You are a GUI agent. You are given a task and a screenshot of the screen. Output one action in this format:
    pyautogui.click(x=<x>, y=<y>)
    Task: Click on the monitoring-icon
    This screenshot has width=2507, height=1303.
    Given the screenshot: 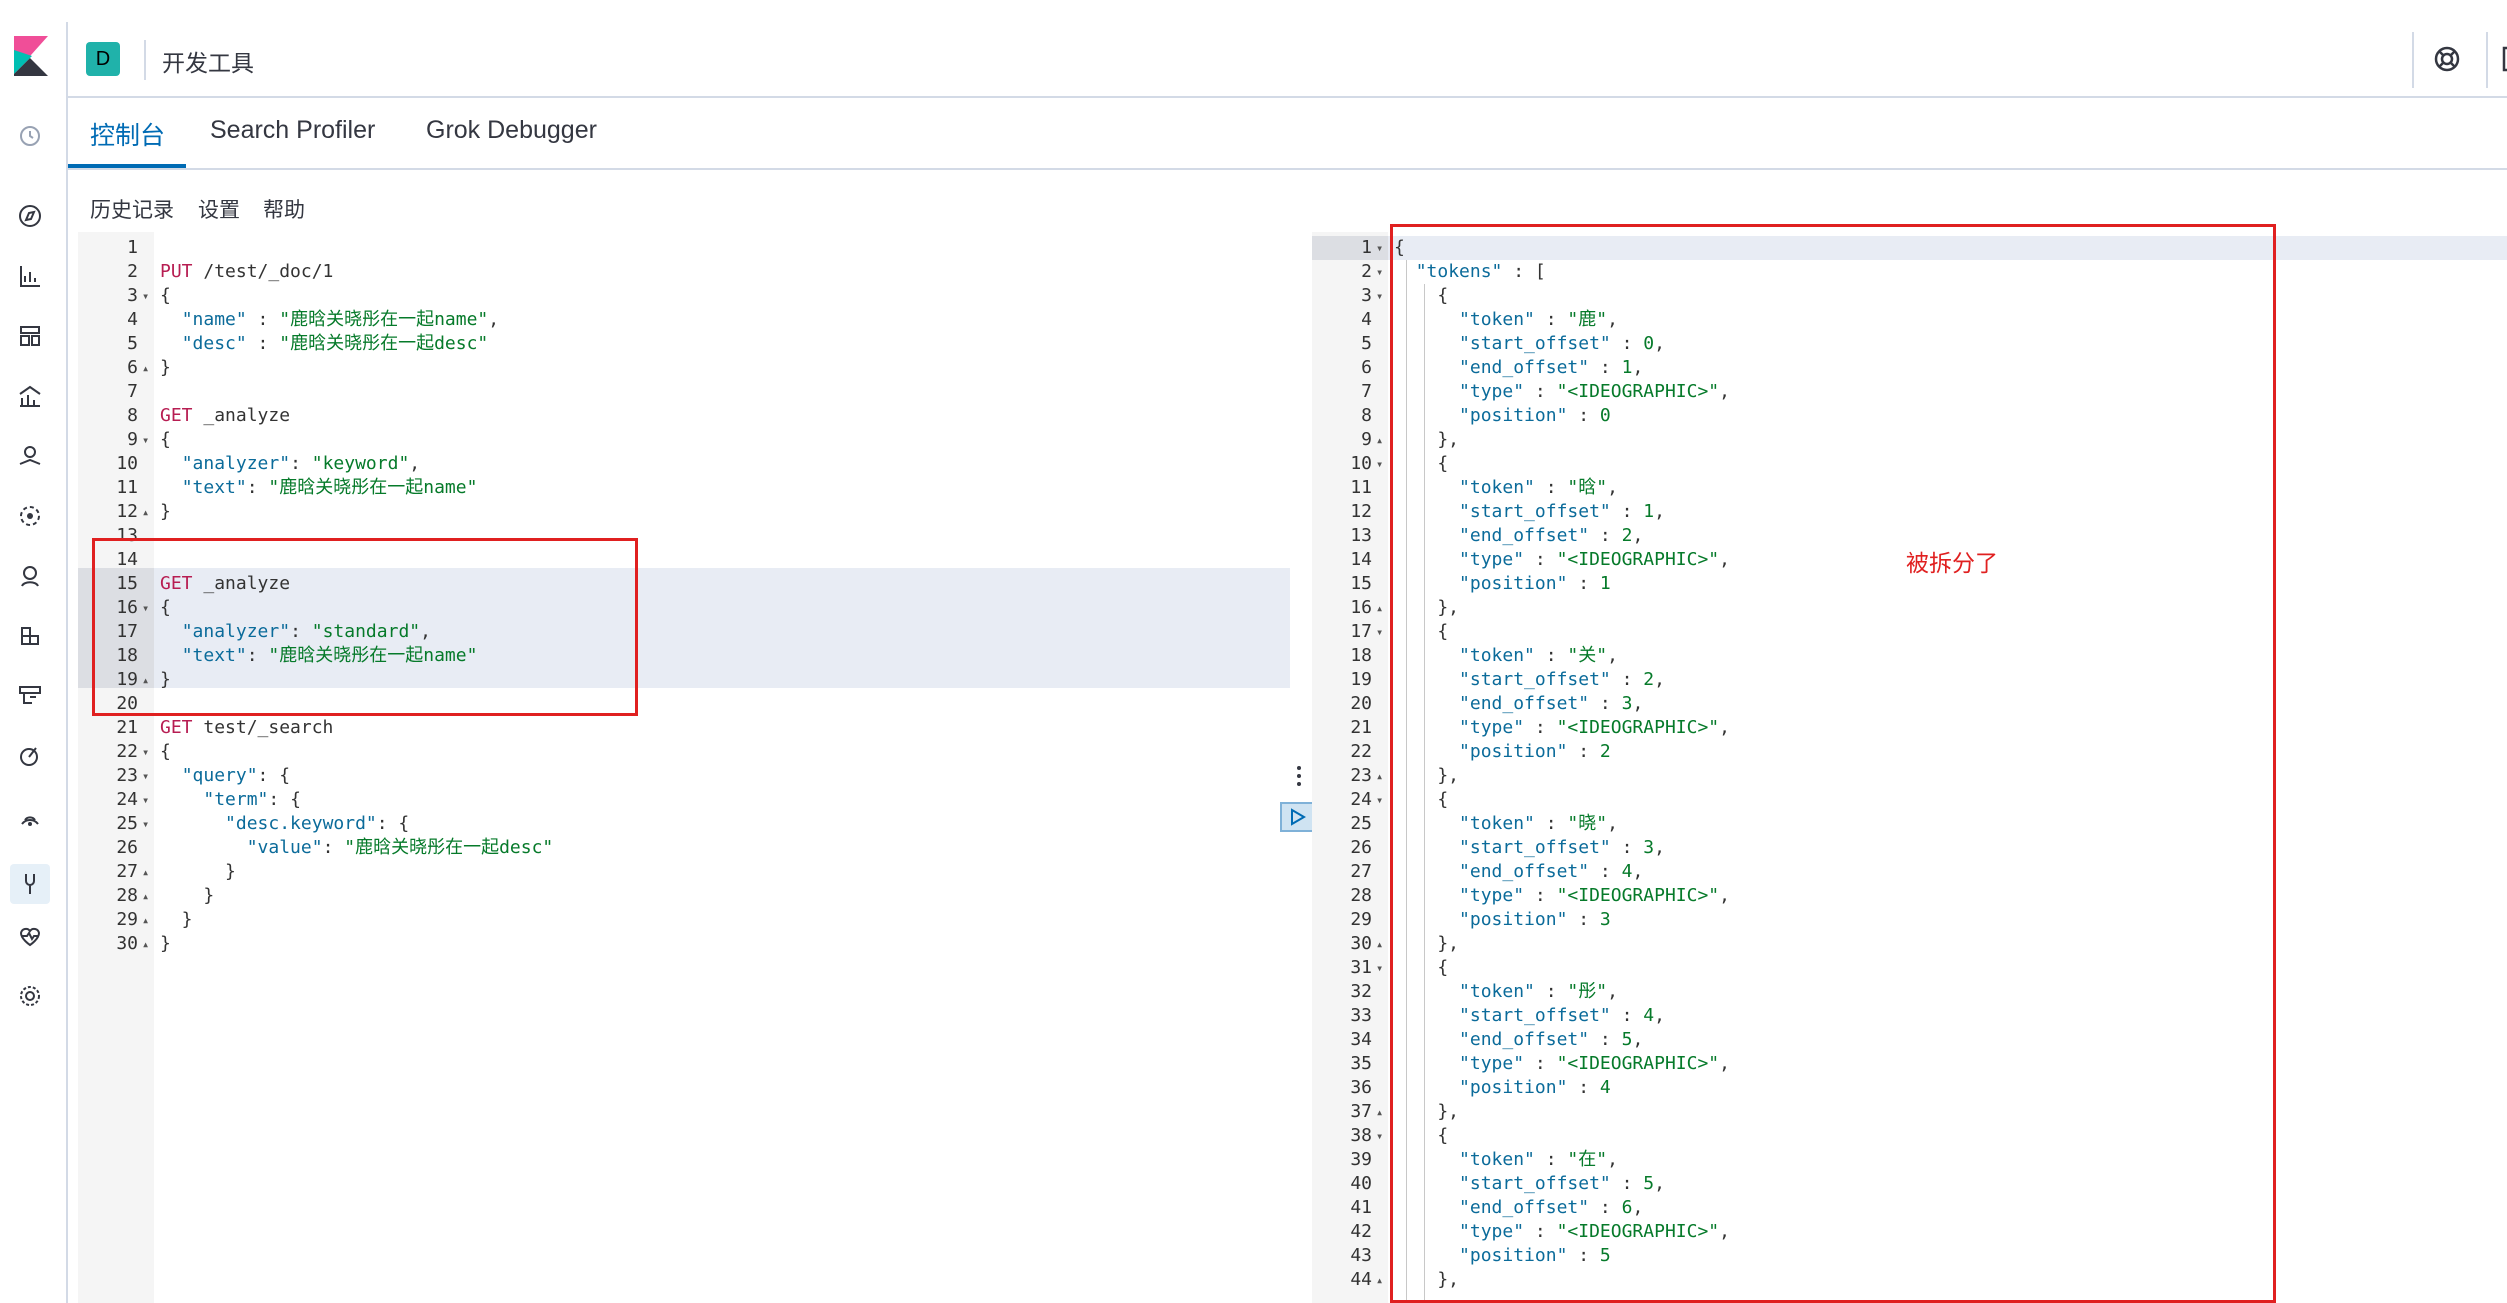 What is the action you would take?
    pyautogui.click(x=30, y=936)
    